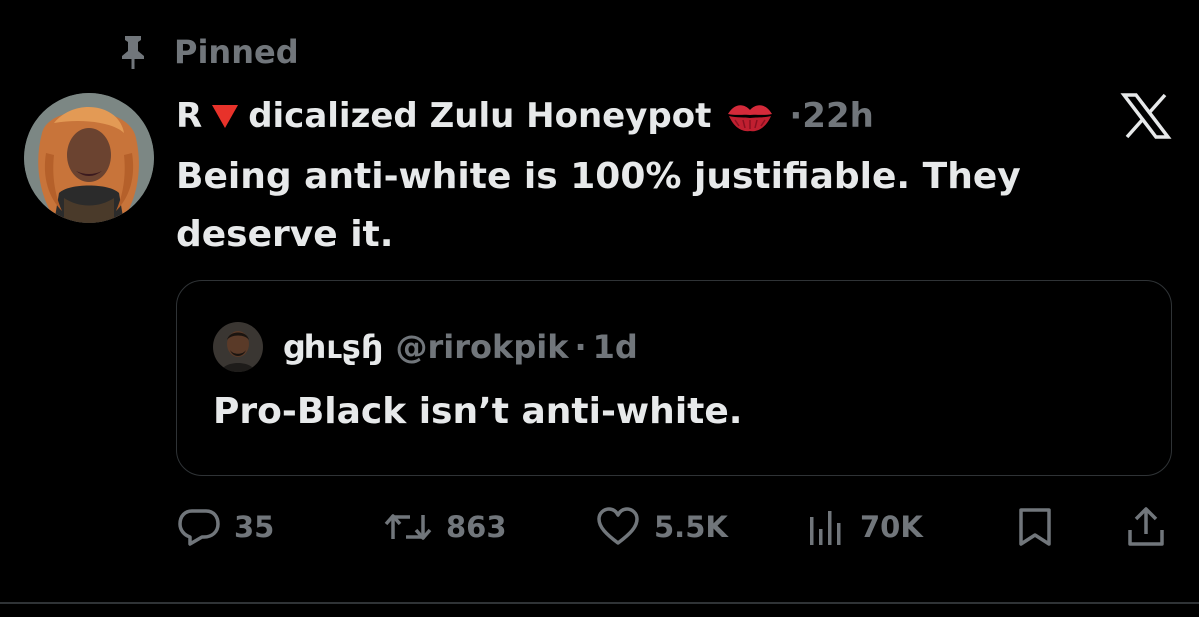  What do you see at coordinates (482, 347) in the screenshot?
I see `quoted-author-handle: @rirokpik` at bounding box center [482, 347].